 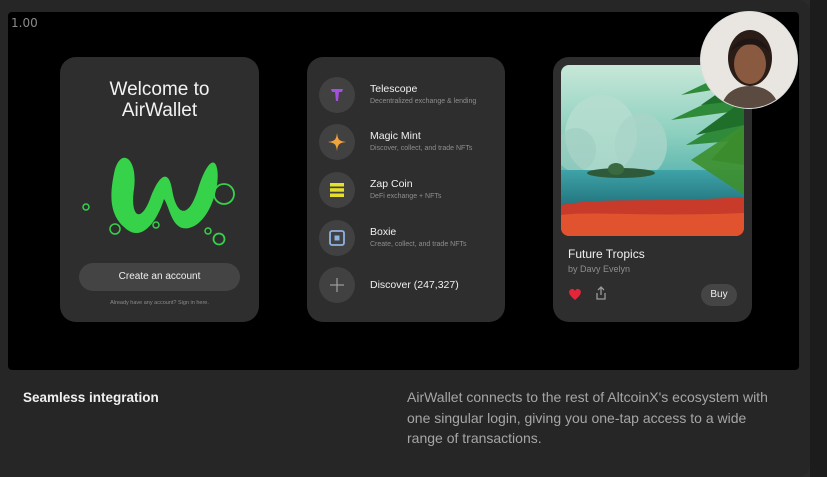 I want to click on right-gutter, so click(x=818, y=238).